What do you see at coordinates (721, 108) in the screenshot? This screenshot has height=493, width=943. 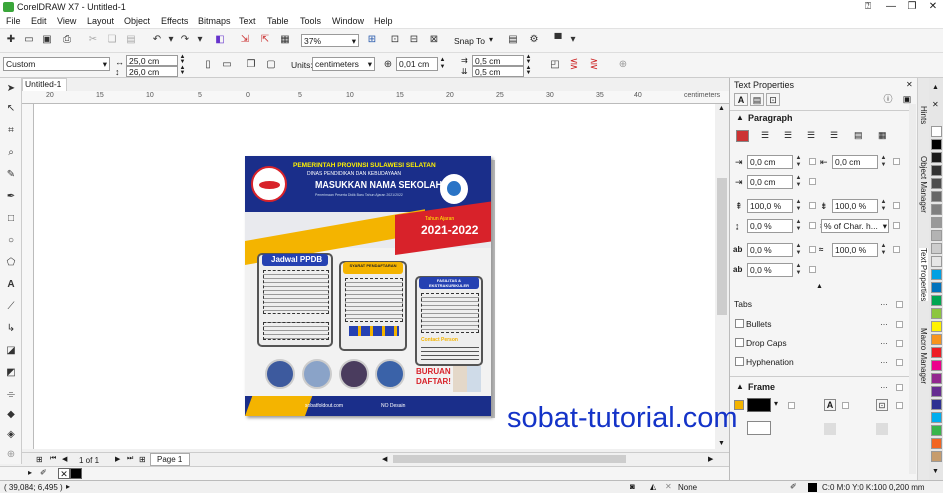 I see `scroll-up-icon: ▲` at bounding box center [721, 108].